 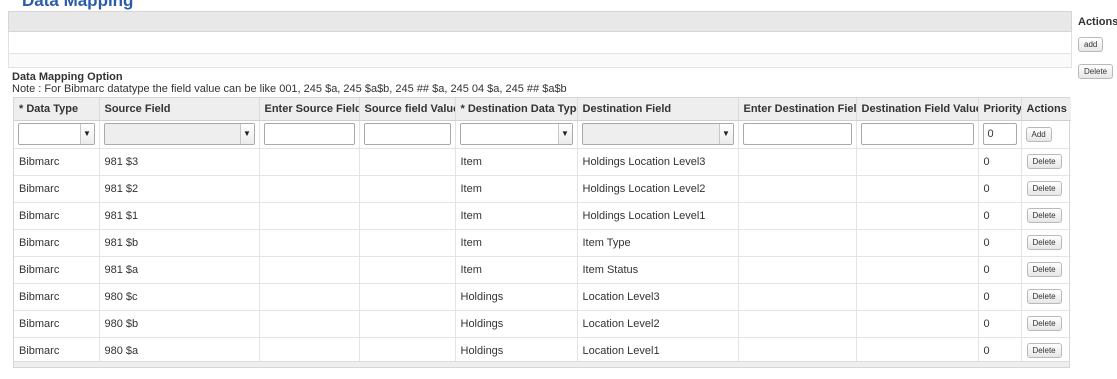 What do you see at coordinates (658, 270) in the screenshot?
I see `cell-destination-field: Item Status` at bounding box center [658, 270].